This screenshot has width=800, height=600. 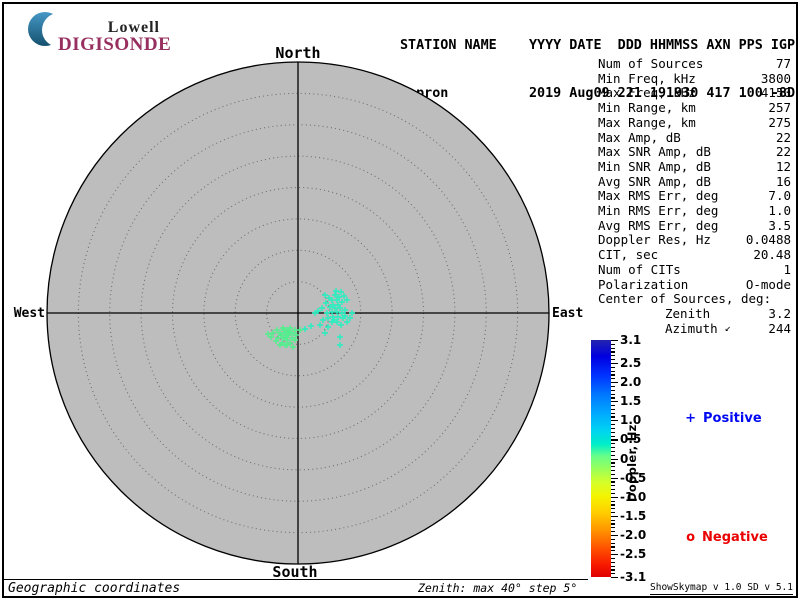 What do you see at coordinates (768, 284) in the screenshot?
I see `stat-value: O-mode` at bounding box center [768, 284].